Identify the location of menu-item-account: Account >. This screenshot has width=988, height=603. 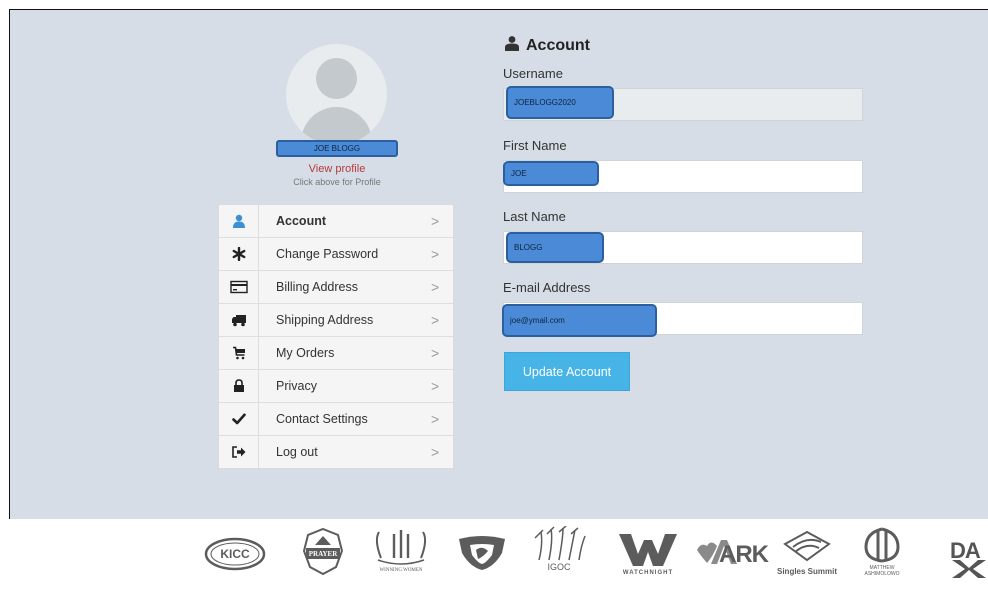
(336, 221).